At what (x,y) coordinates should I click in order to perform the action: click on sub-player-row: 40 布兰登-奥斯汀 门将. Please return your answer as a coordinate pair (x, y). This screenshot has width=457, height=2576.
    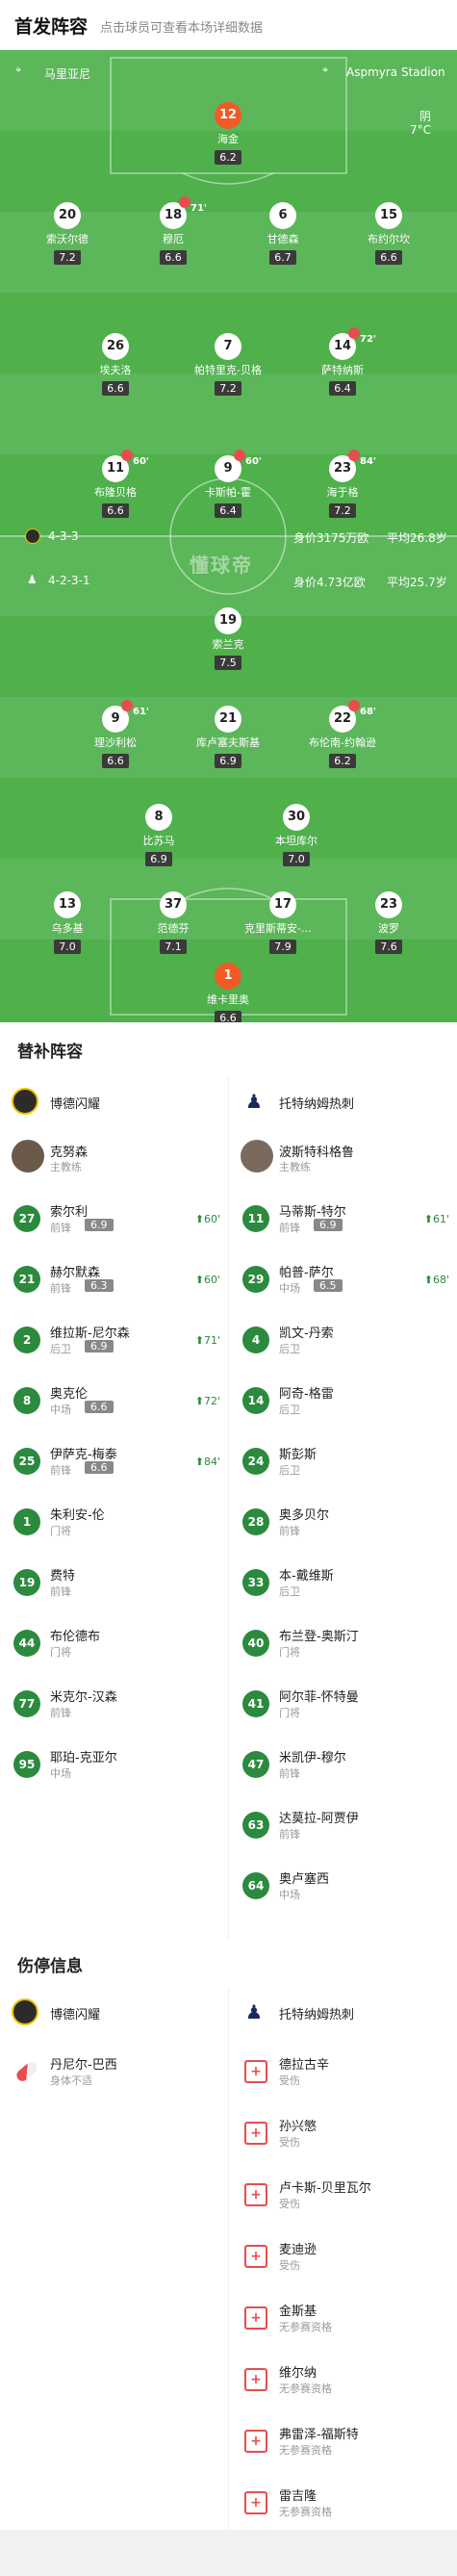
    Looking at the image, I should click on (343, 1642).